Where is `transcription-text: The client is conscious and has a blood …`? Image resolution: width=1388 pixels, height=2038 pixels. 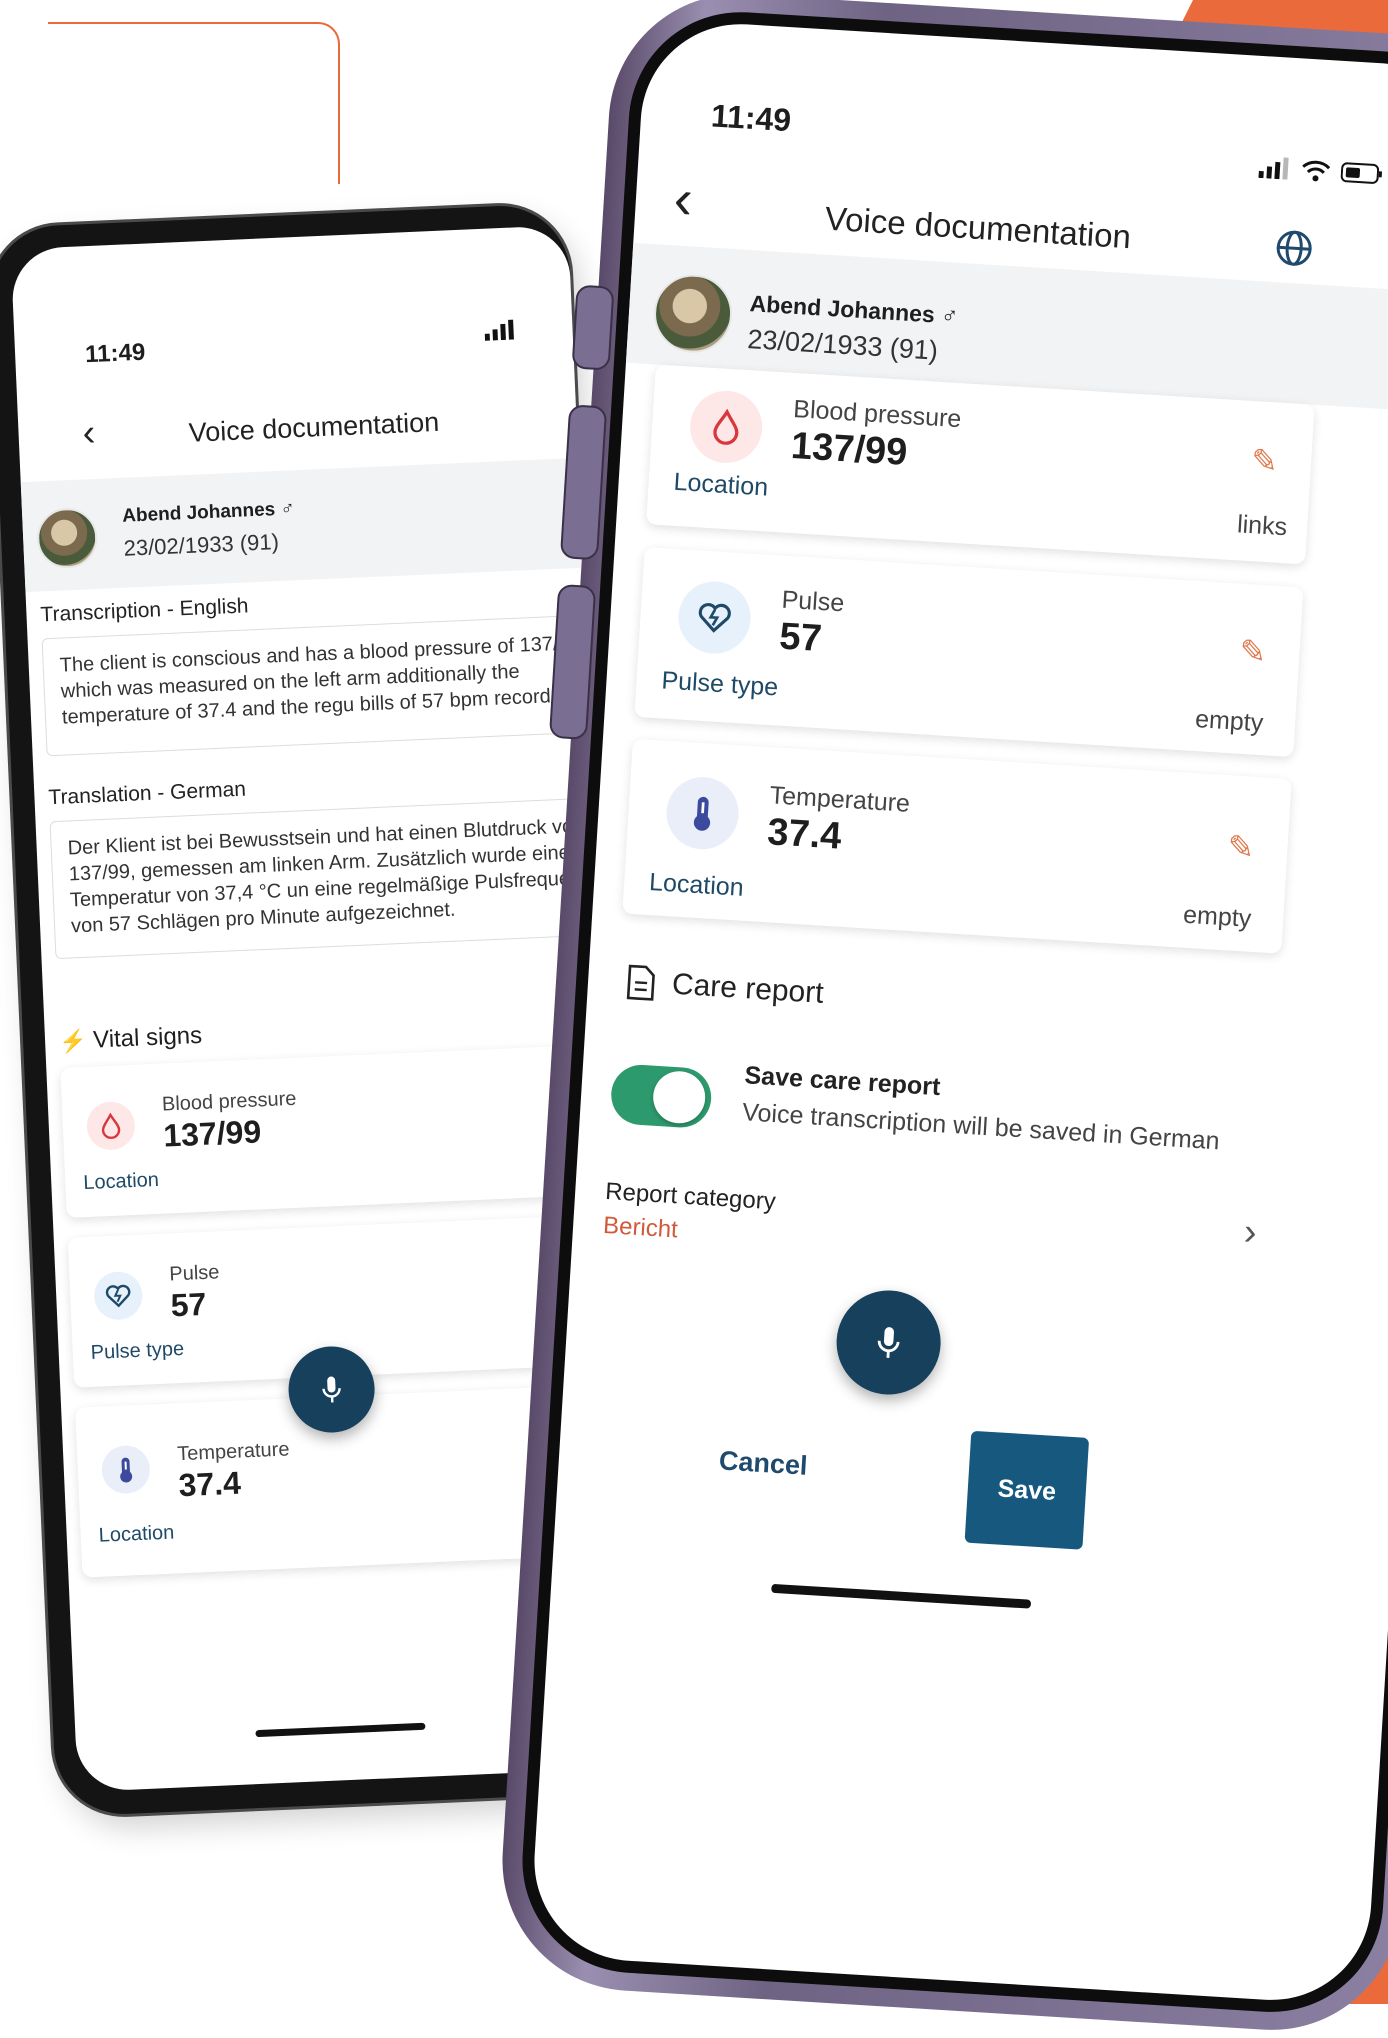
transcription-text: The client is conscious and has a blood … is located at coordinates (324, 685).